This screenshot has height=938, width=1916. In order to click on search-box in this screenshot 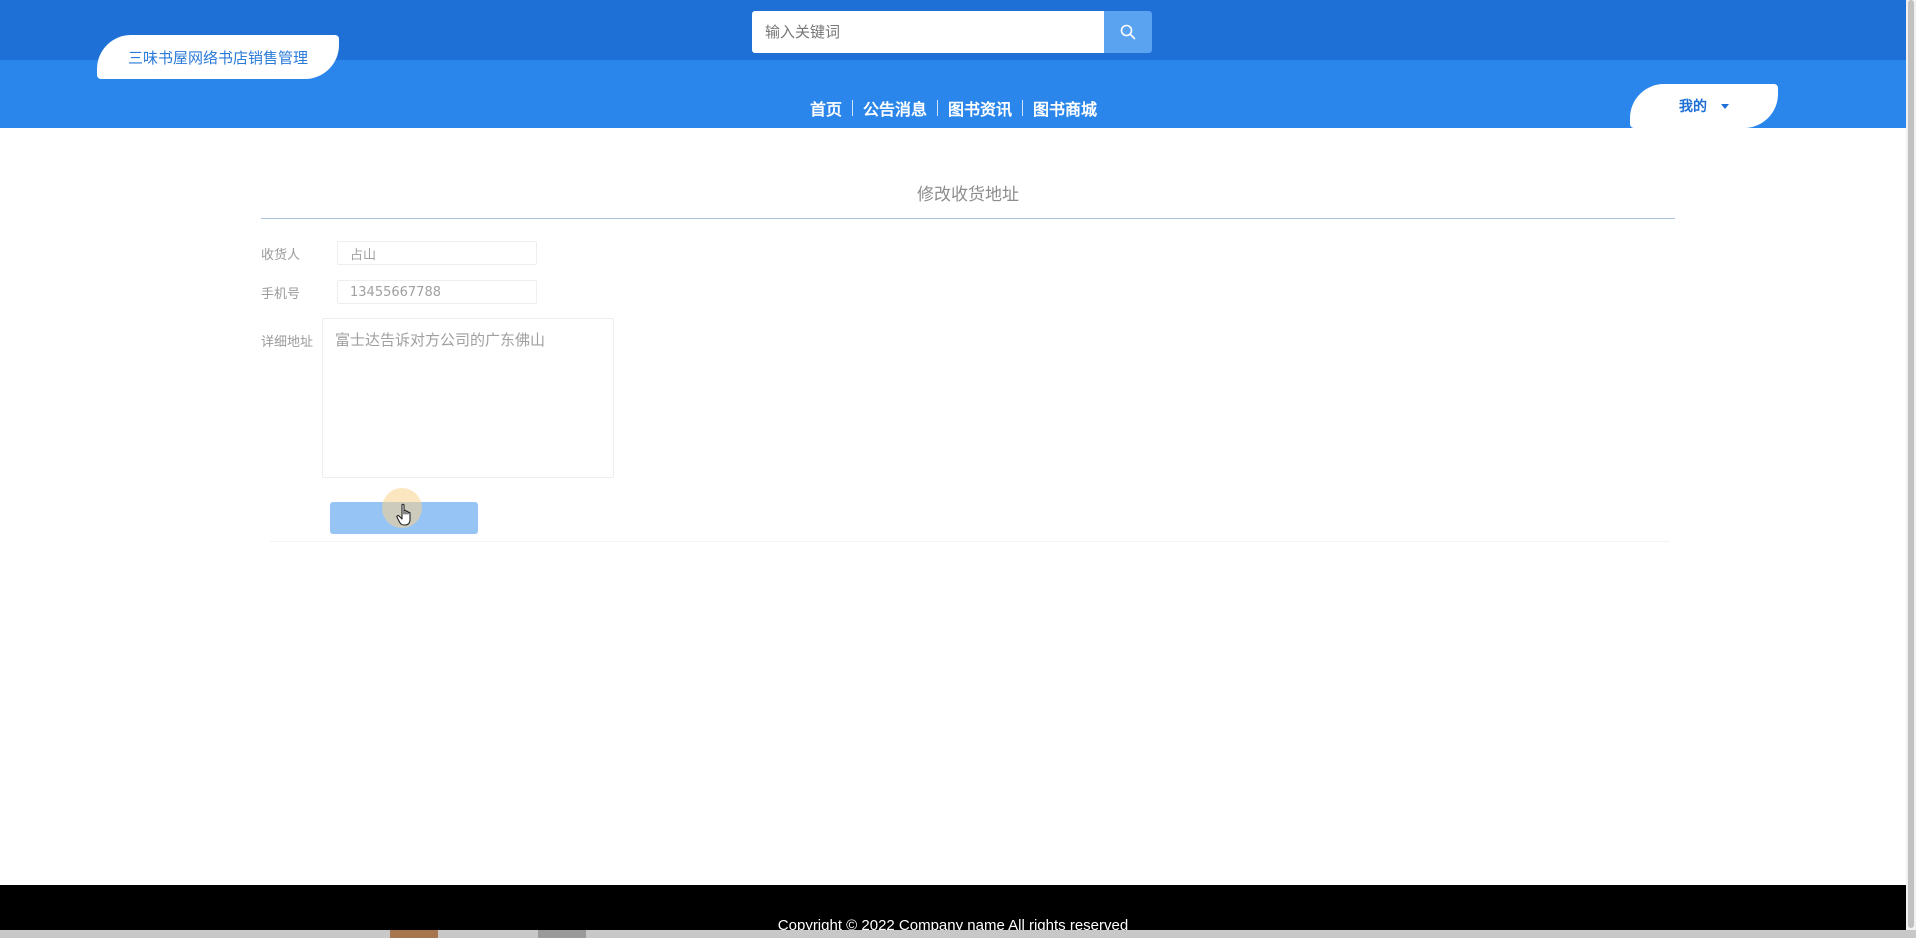, I will do `click(952, 32)`.